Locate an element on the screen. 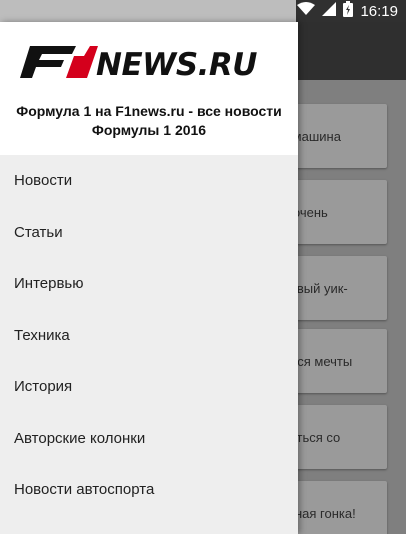 This screenshot has height=534, width=406. status-bar: 16:19 is located at coordinates (203, 11).